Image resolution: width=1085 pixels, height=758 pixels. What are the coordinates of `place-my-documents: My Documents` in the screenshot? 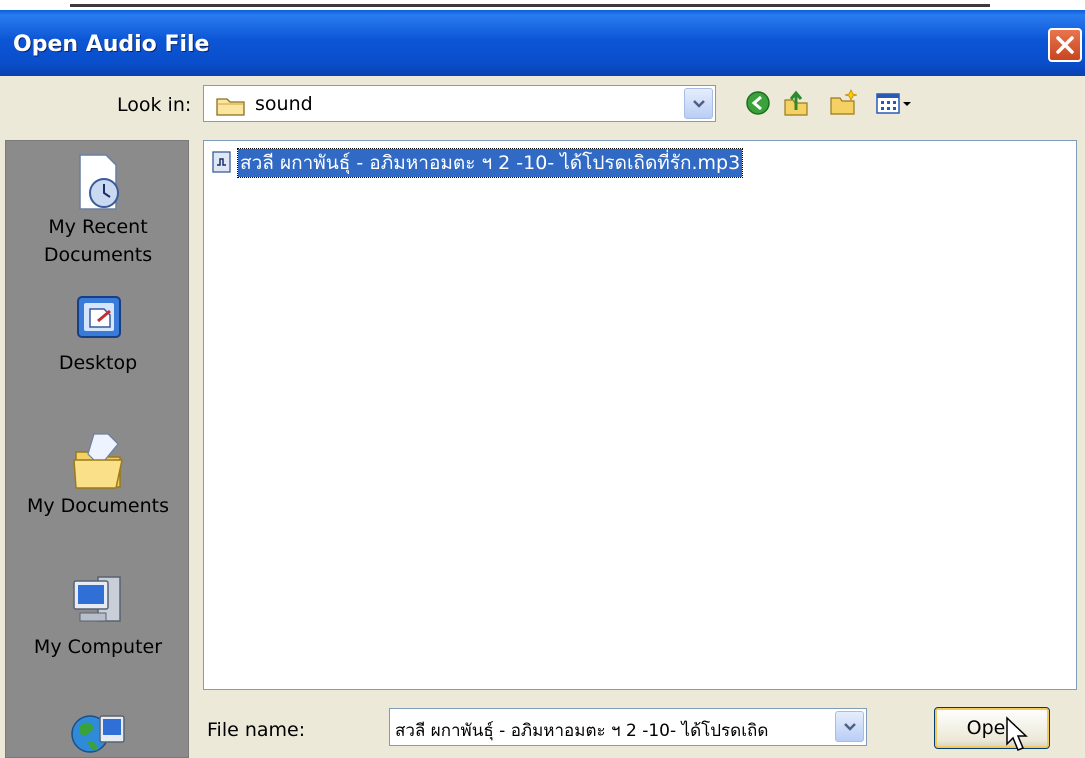 It's located at (97, 473).